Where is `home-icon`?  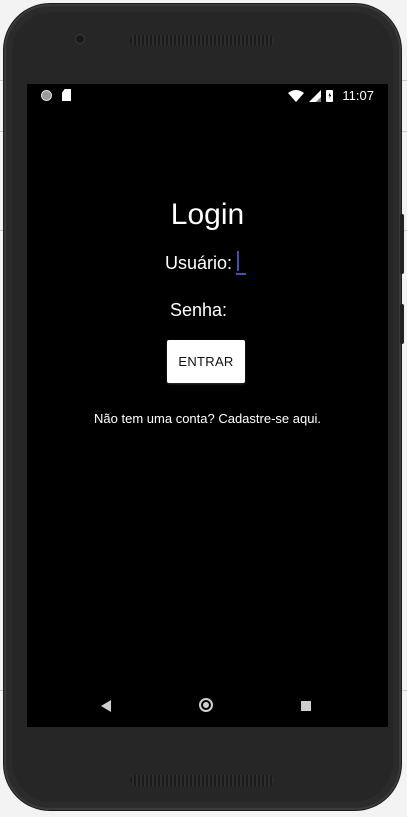
home-icon is located at coordinates (206, 705).